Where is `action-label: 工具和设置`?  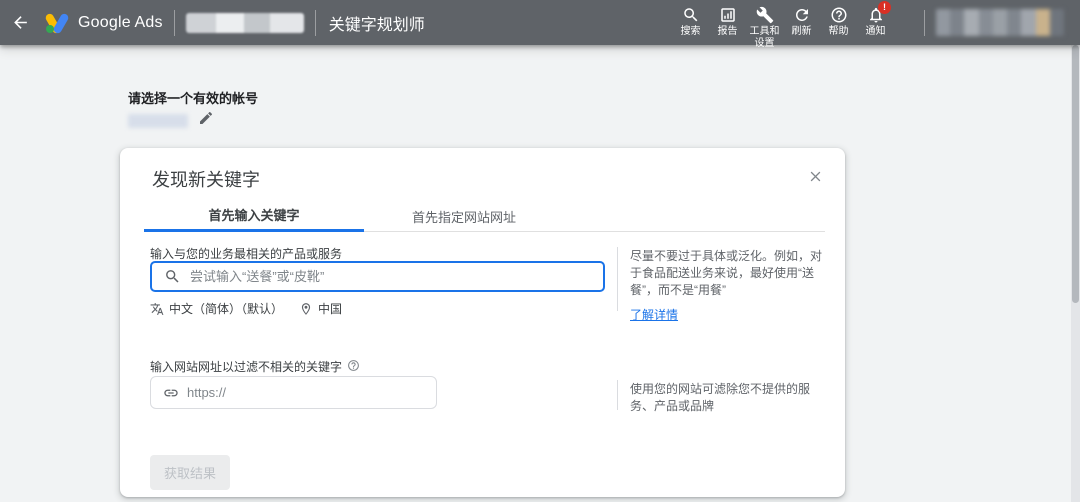
action-label: 工具和设置 is located at coordinates (764, 37).